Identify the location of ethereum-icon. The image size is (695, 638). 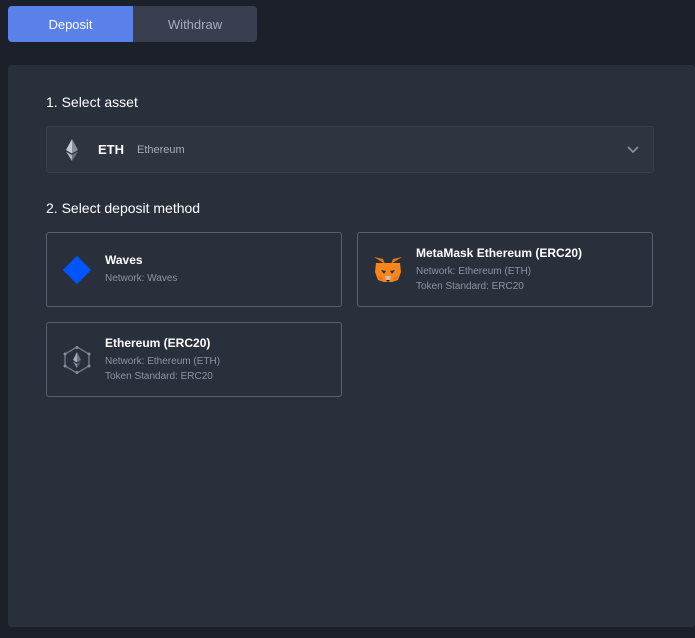
(72, 150).